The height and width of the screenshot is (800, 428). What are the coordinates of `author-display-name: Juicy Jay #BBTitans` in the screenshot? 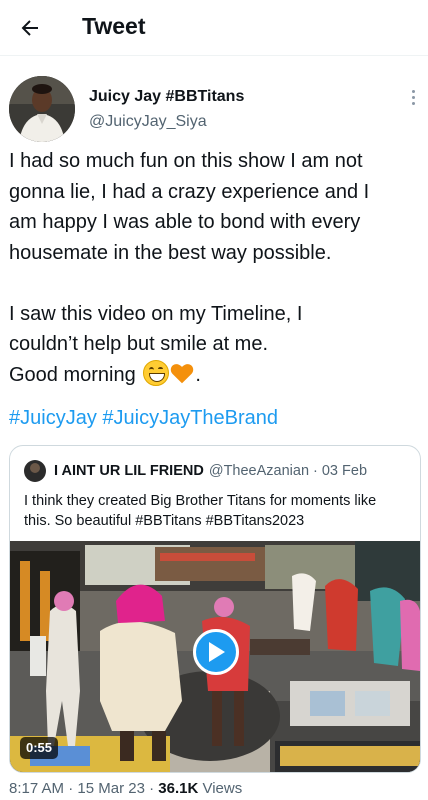 It's located at (166, 97).